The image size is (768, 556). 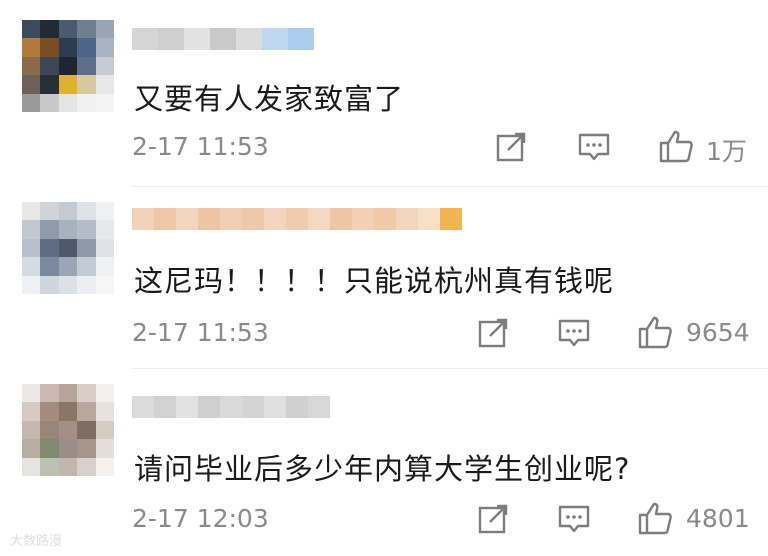 I want to click on comment-text: 这尼玛！！！！只能说杭州真有钱呢, so click(x=374, y=281).